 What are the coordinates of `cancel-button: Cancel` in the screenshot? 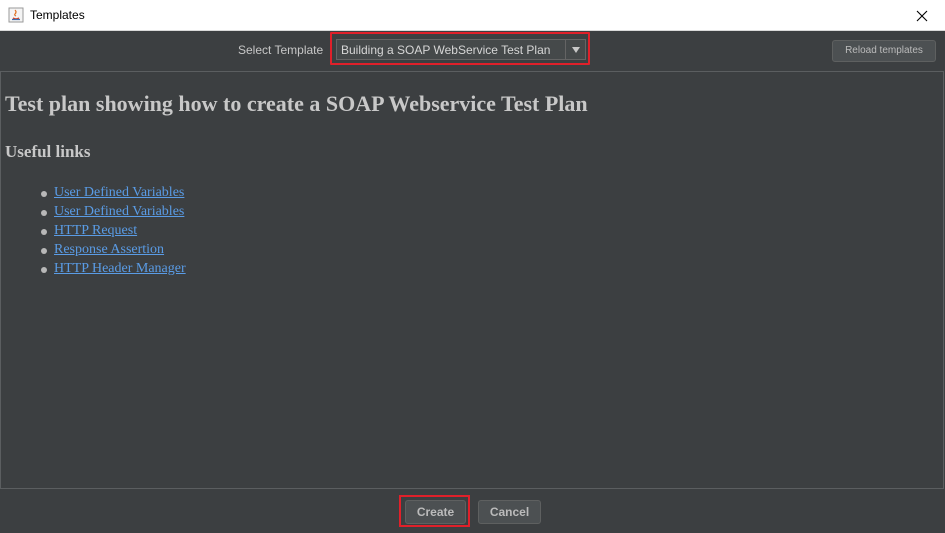 It's located at (509, 512).